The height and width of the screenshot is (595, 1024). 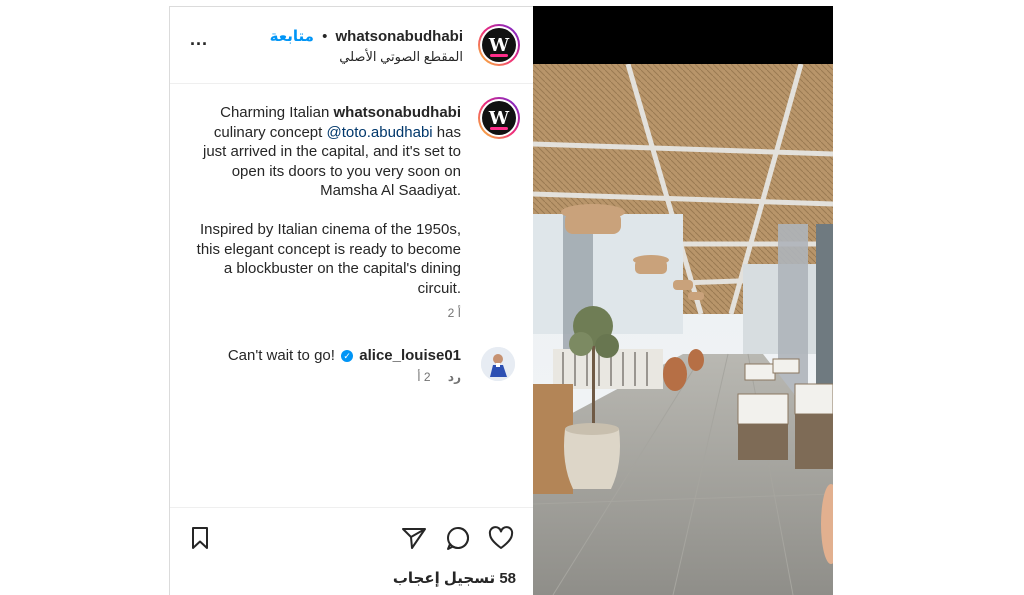 What do you see at coordinates (270, 132) in the screenshot?
I see `caption-text: culinary concept` at bounding box center [270, 132].